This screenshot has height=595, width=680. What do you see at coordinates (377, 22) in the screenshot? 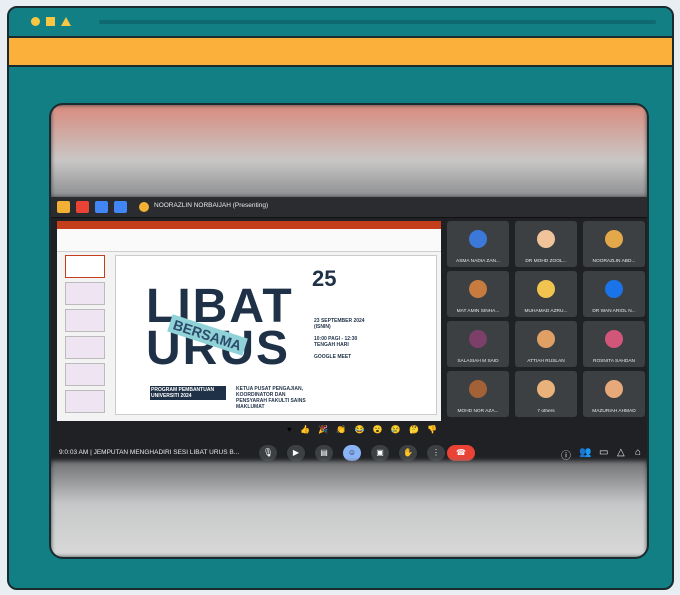
I see `address-bar` at bounding box center [377, 22].